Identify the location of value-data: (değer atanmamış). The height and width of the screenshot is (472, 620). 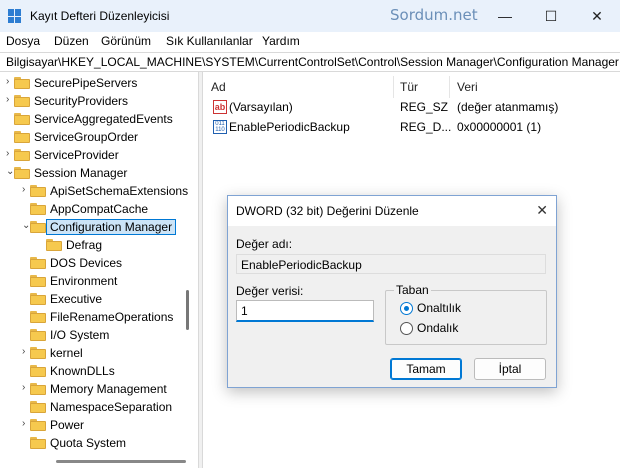
(508, 107).